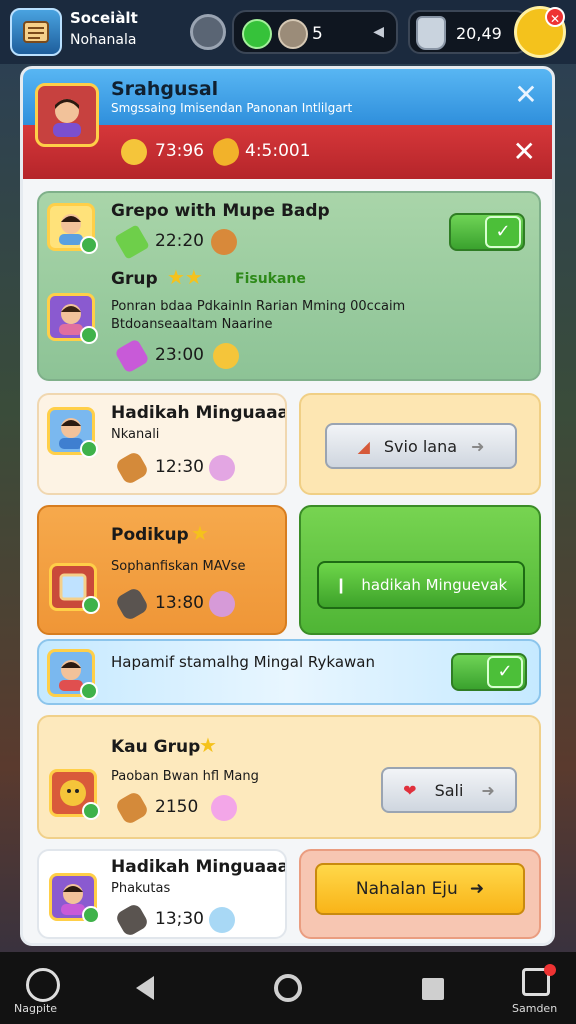 The width and height of the screenshot is (576, 1024). What do you see at coordinates (232, 108) in the screenshot?
I see `panel-subtitle: Smgssaing Imisendan Panonan Intlilgart` at bounding box center [232, 108].